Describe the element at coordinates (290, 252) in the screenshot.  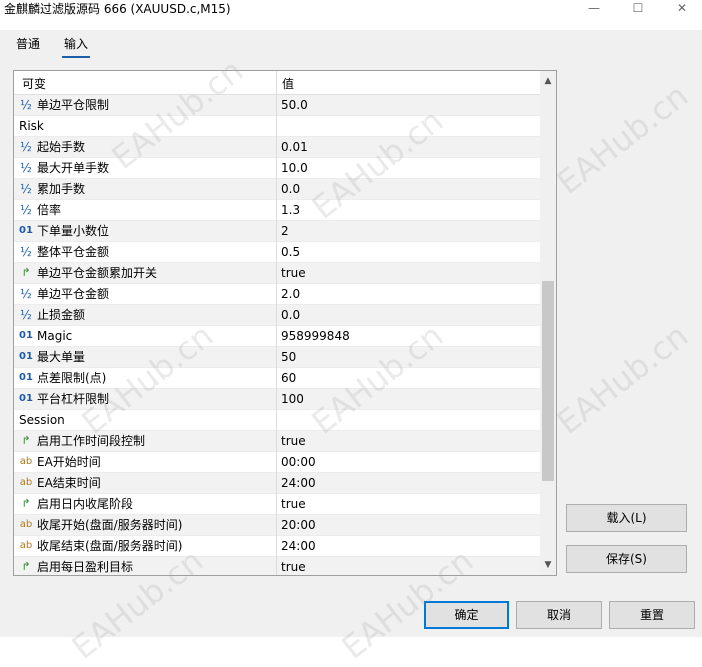
I see `input-value: 0.5` at that location.